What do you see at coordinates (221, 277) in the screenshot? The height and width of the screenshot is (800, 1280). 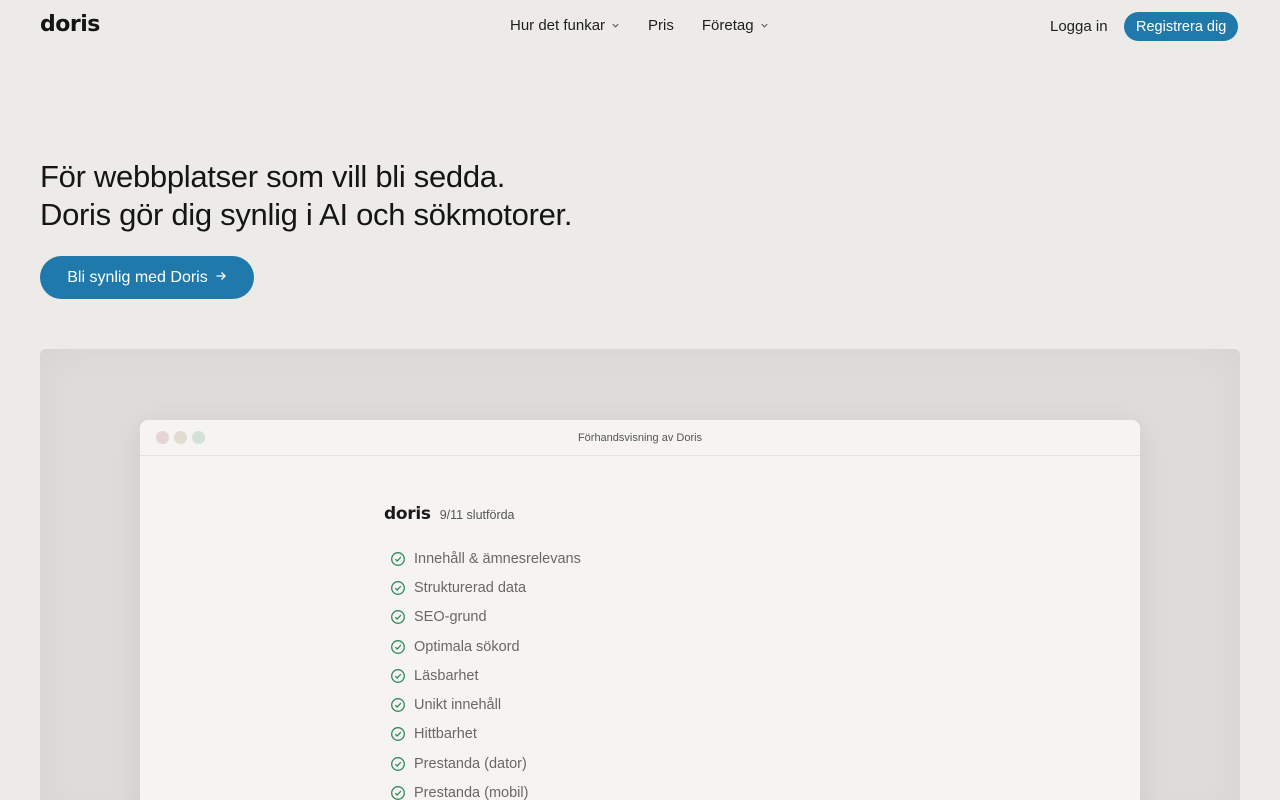 I see `arrow-right-icon` at bounding box center [221, 277].